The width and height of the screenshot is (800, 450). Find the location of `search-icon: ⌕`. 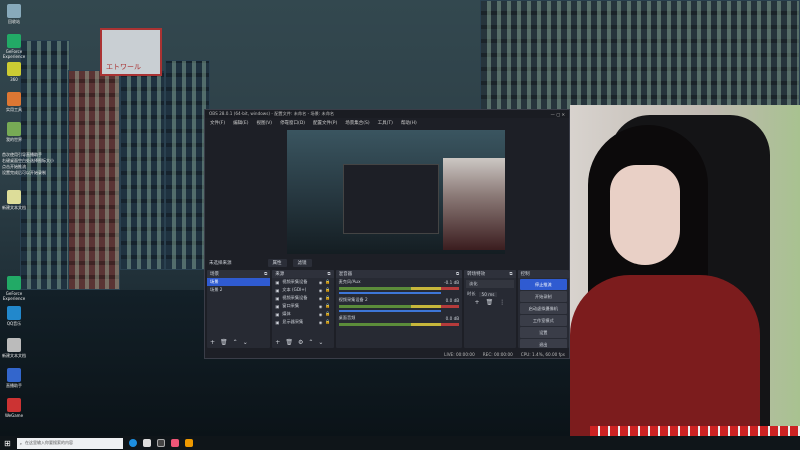

search-icon: ⌕ is located at coordinates (20, 443).